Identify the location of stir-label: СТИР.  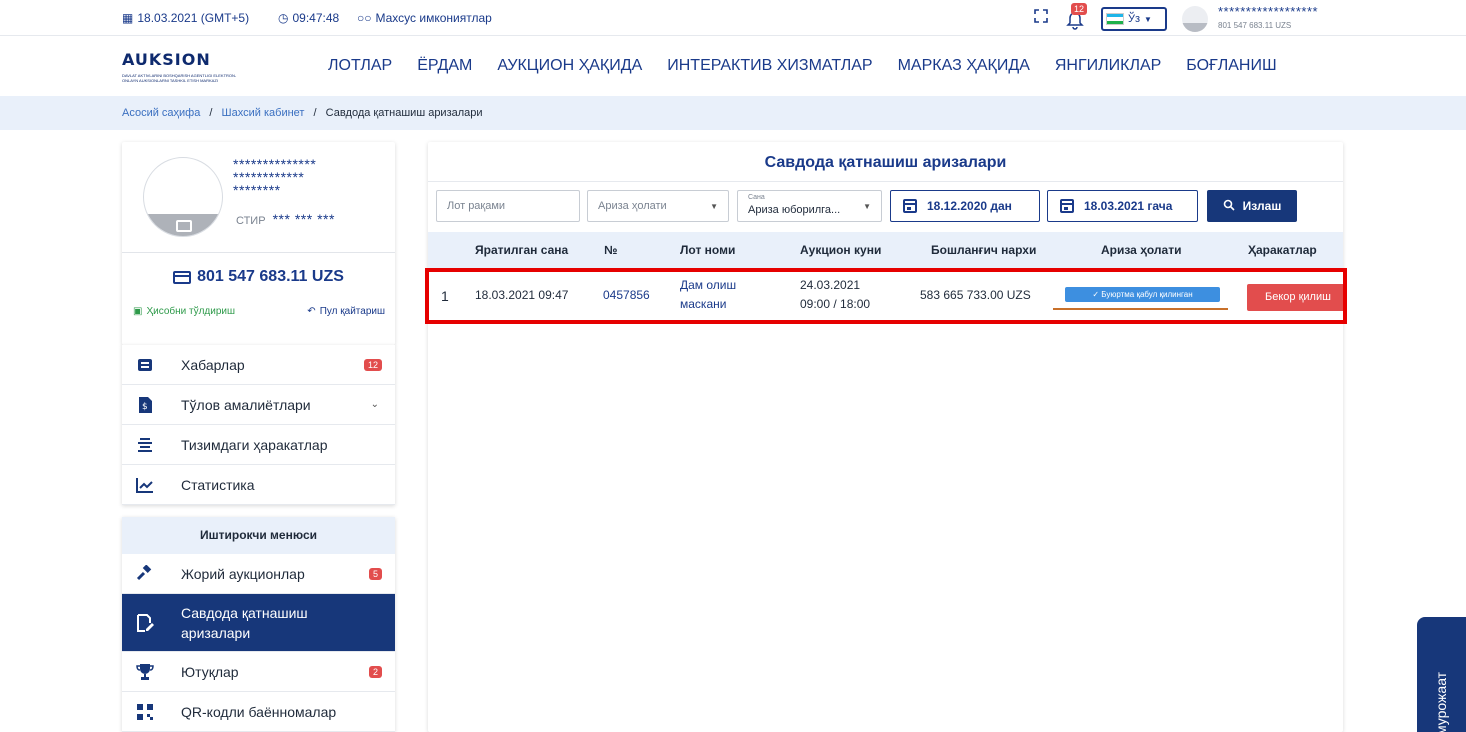
(251, 221).